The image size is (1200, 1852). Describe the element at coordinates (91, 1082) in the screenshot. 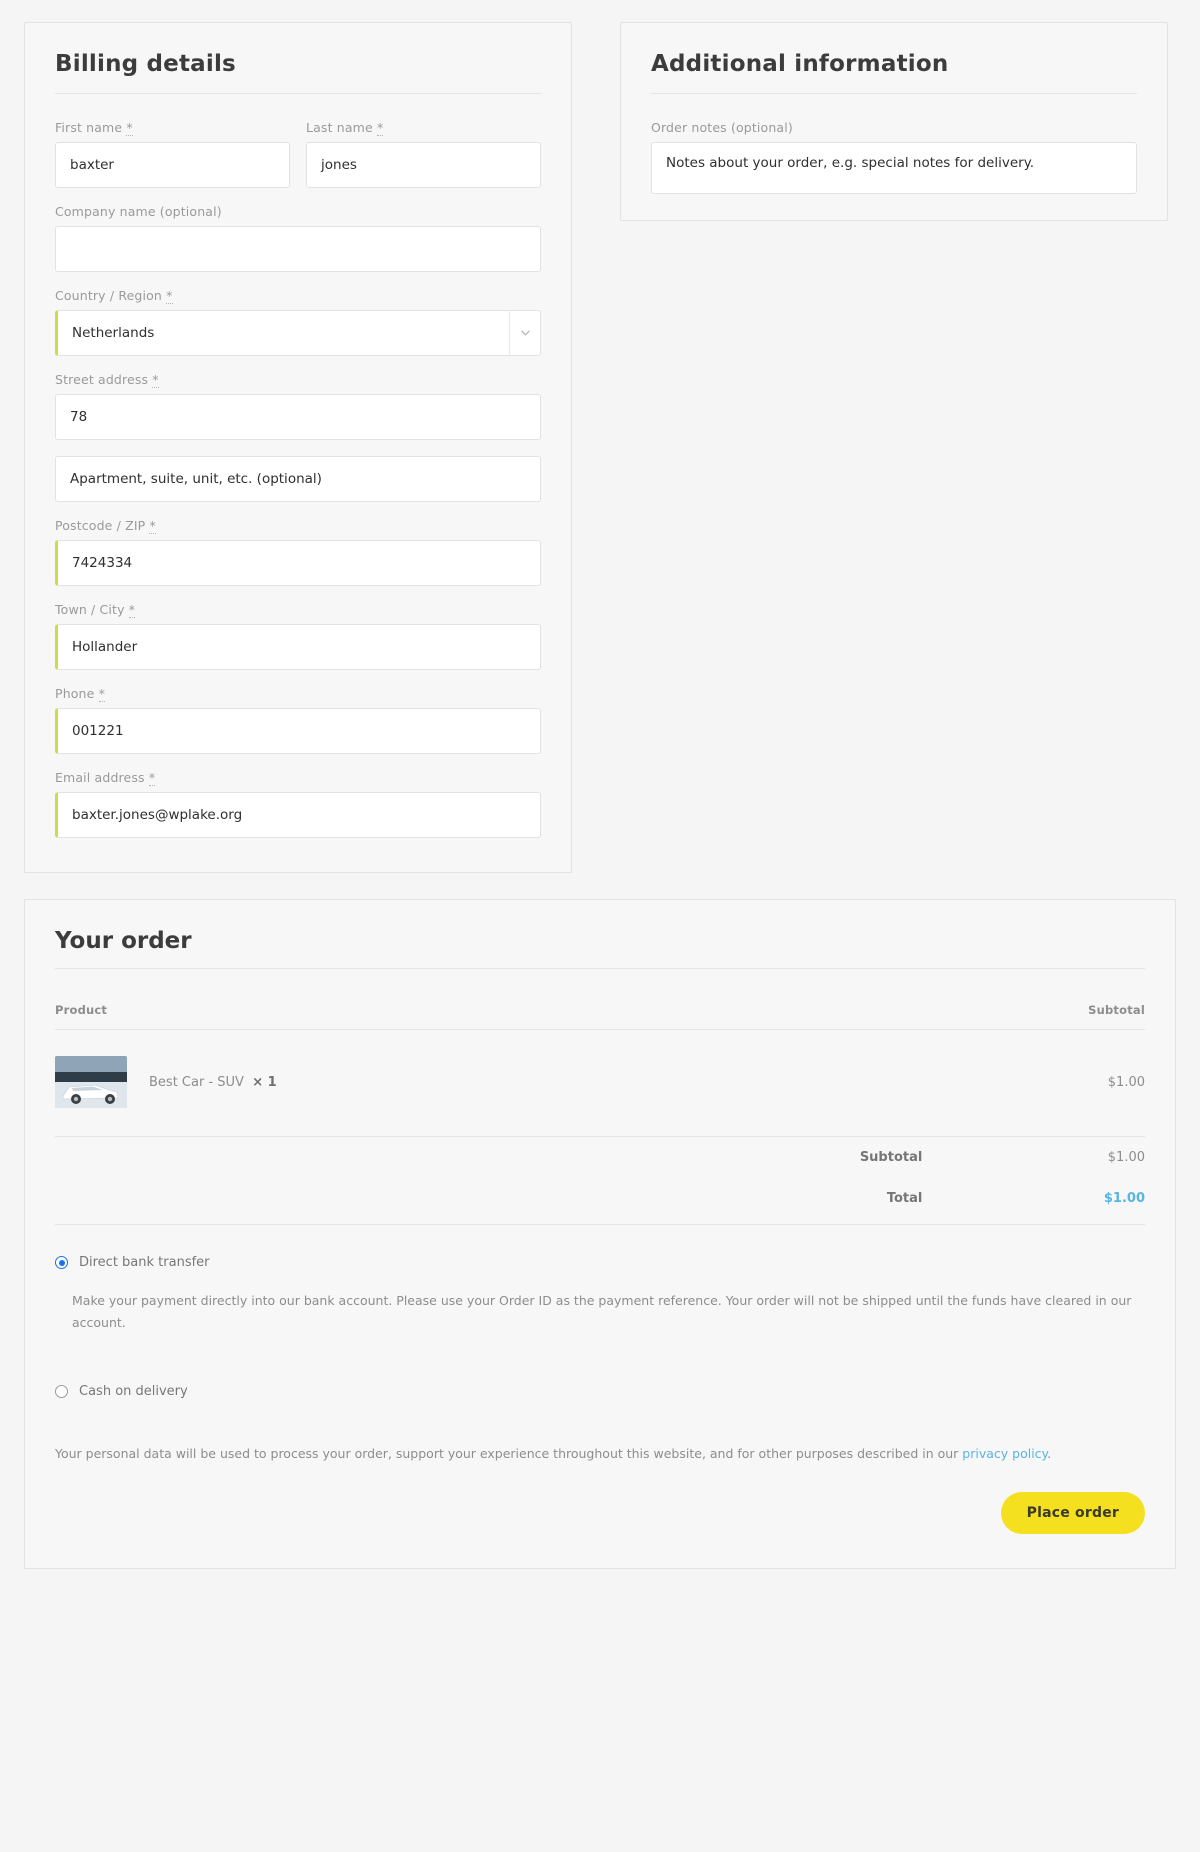

I see `suv-car-thumbnail-icon` at that location.